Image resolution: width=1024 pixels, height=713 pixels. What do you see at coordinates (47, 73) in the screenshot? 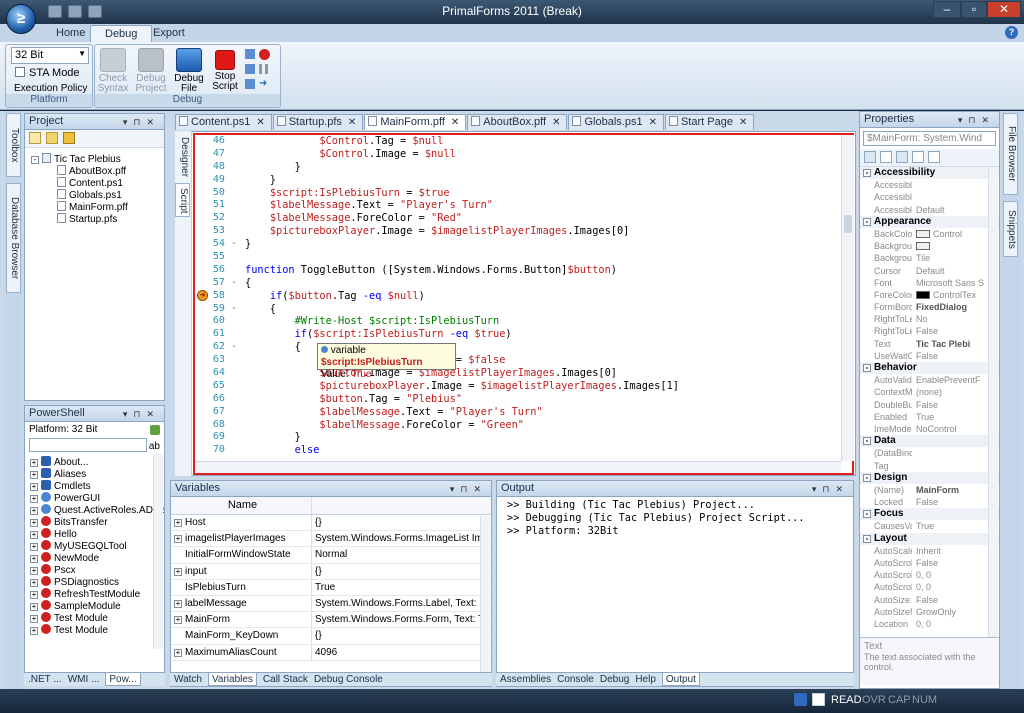
I see `sta-mode-checkbox: STA Mode` at bounding box center [47, 73].